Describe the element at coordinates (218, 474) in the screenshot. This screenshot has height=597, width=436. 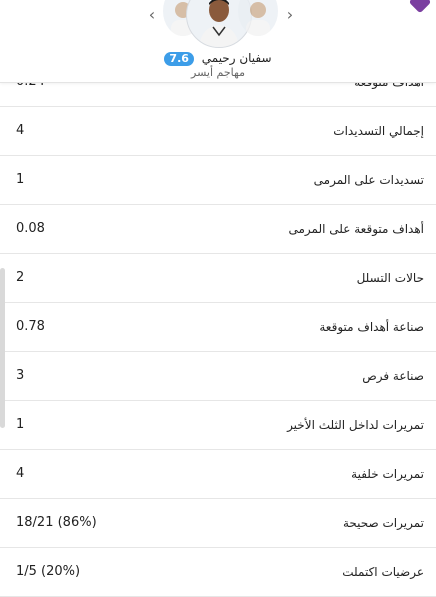
I see `stat-row: تمريرات خلفية 4` at that location.